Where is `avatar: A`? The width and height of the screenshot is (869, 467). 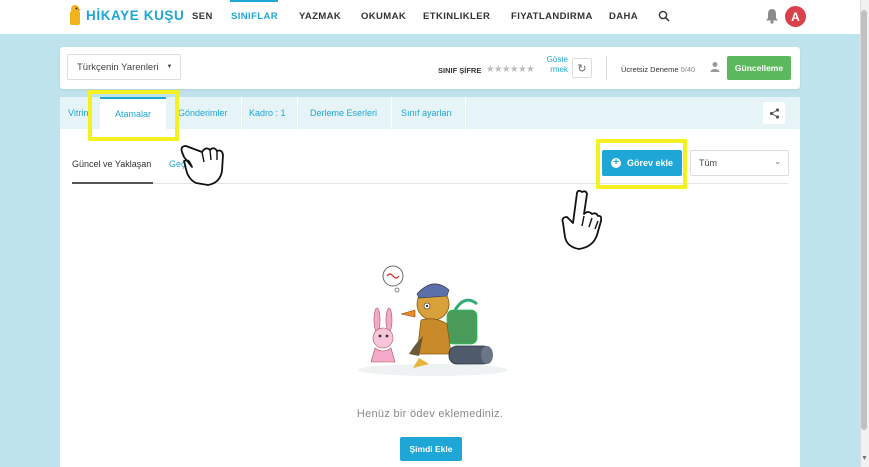
avatar: A is located at coordinates (795, 16).